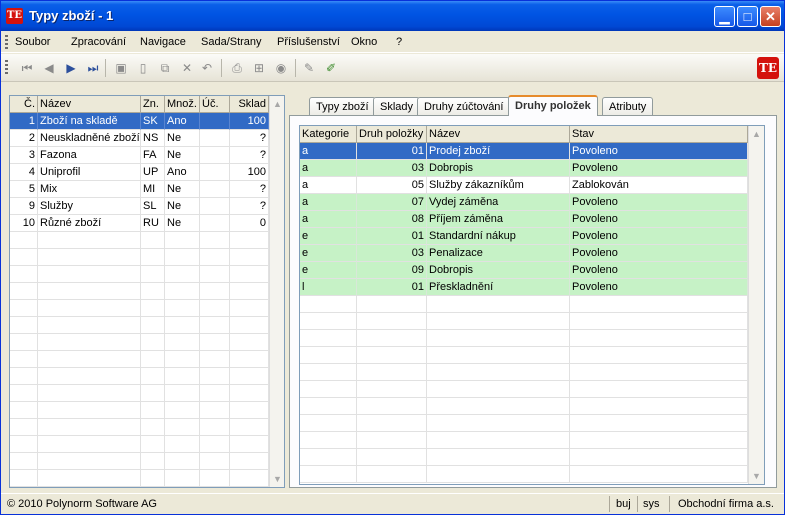  What do you see at coordinates (182, 104) in the screenshot?
I see `column-header-quantity: Množ.` at bounding box center [182, 104].